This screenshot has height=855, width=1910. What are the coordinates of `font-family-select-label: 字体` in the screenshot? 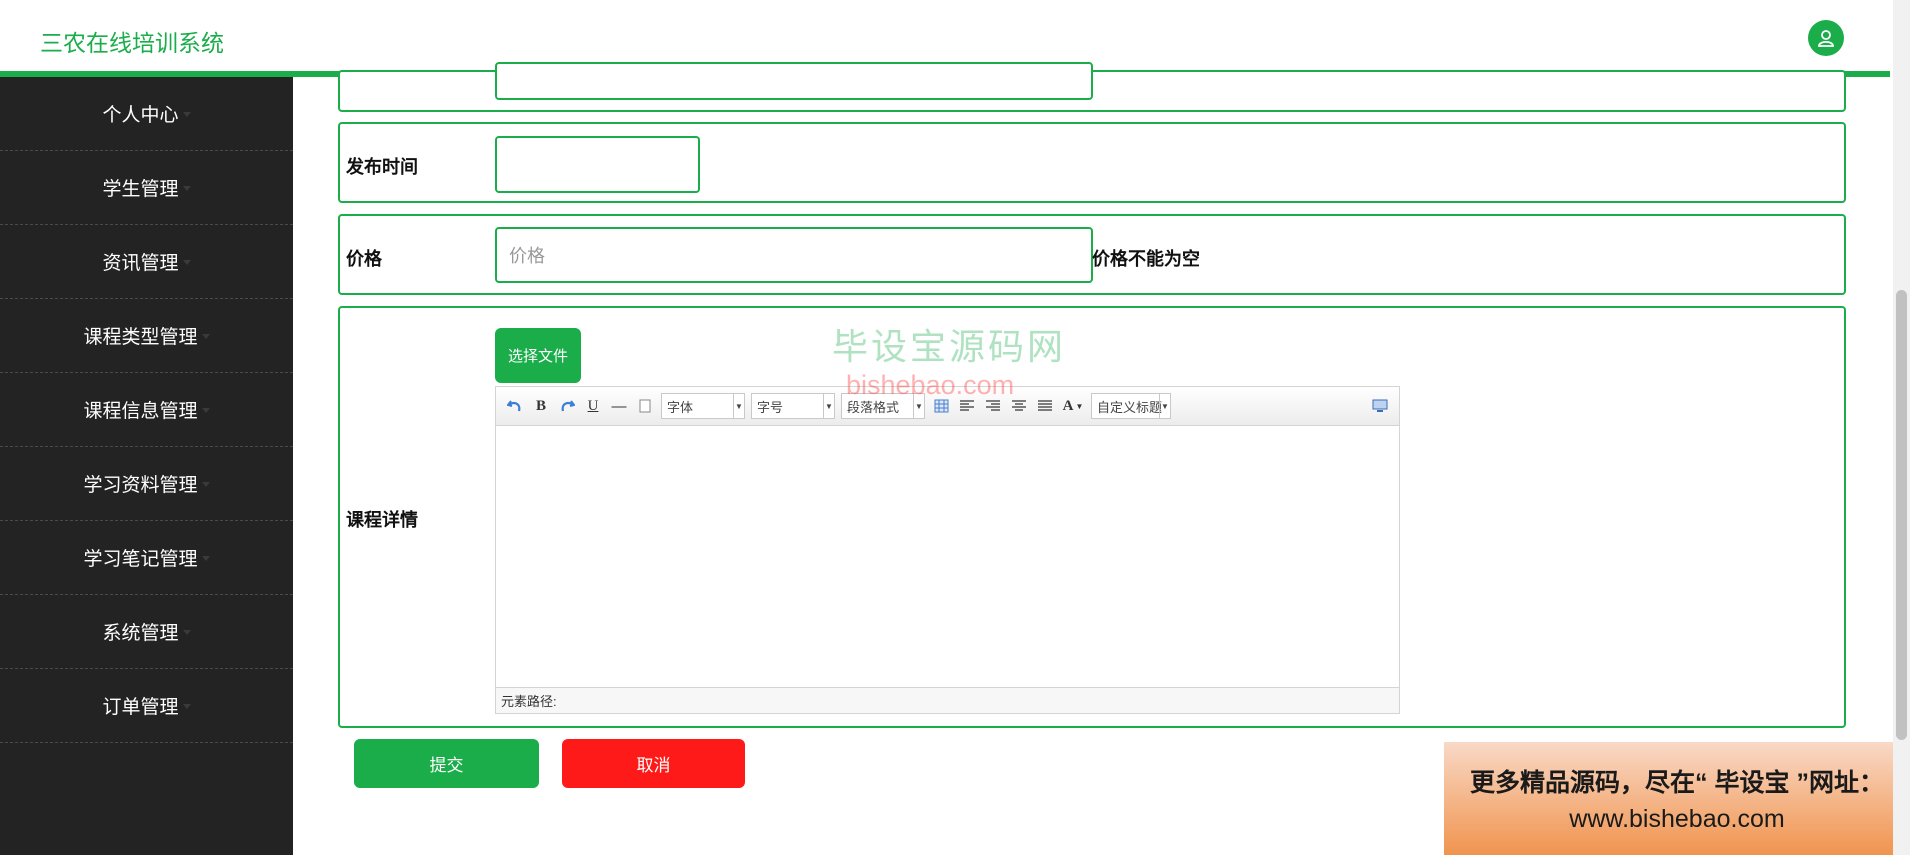 It's located at (680, 407).